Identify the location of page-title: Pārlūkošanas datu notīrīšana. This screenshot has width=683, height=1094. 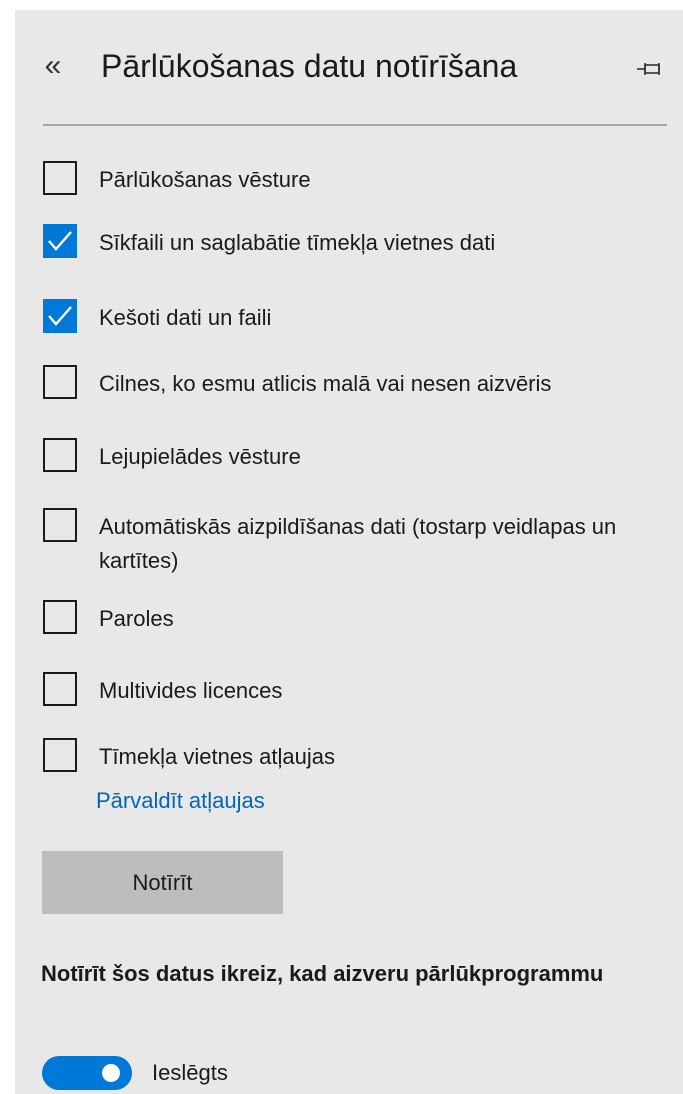
(309, 66).